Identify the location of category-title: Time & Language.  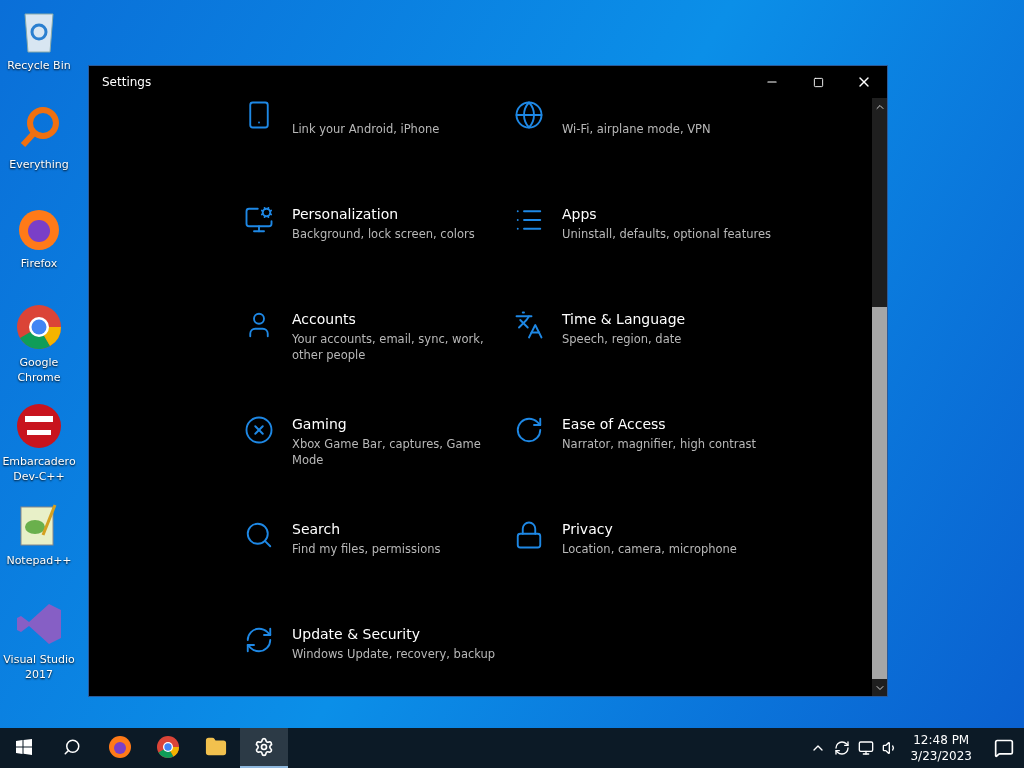
(669, 319).